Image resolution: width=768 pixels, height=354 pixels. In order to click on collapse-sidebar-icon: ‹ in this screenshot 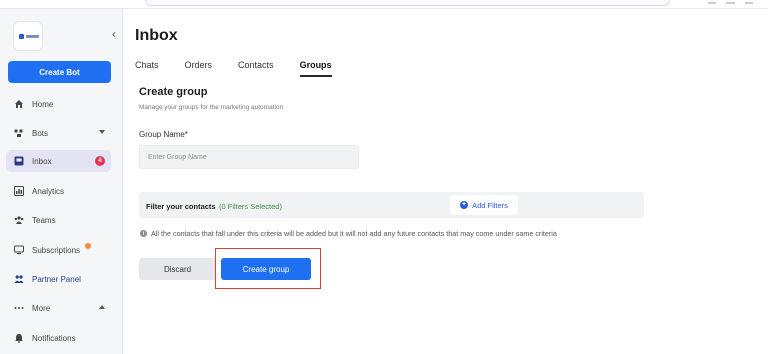, I will do `click(114, 34)`.